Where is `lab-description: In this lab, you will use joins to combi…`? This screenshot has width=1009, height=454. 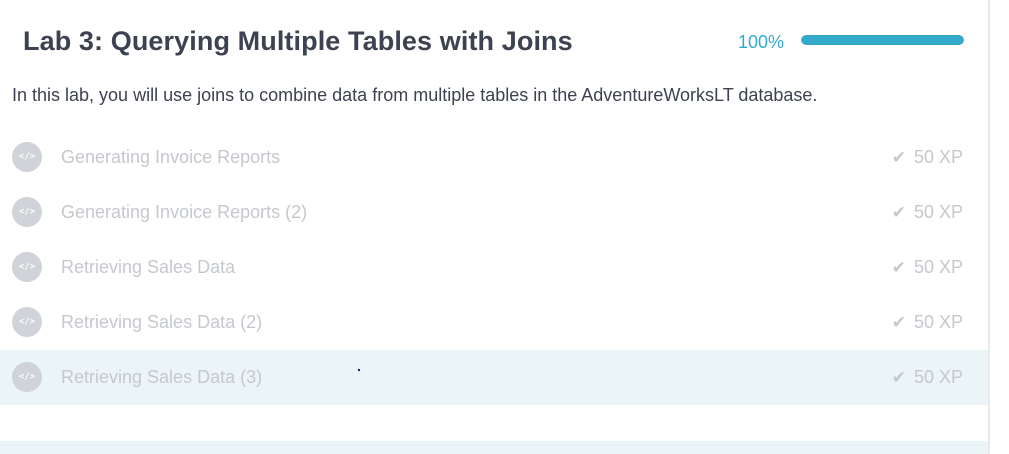
lab-description: In this lab, you will use joins to combi… is located at coordinates (415, 95).